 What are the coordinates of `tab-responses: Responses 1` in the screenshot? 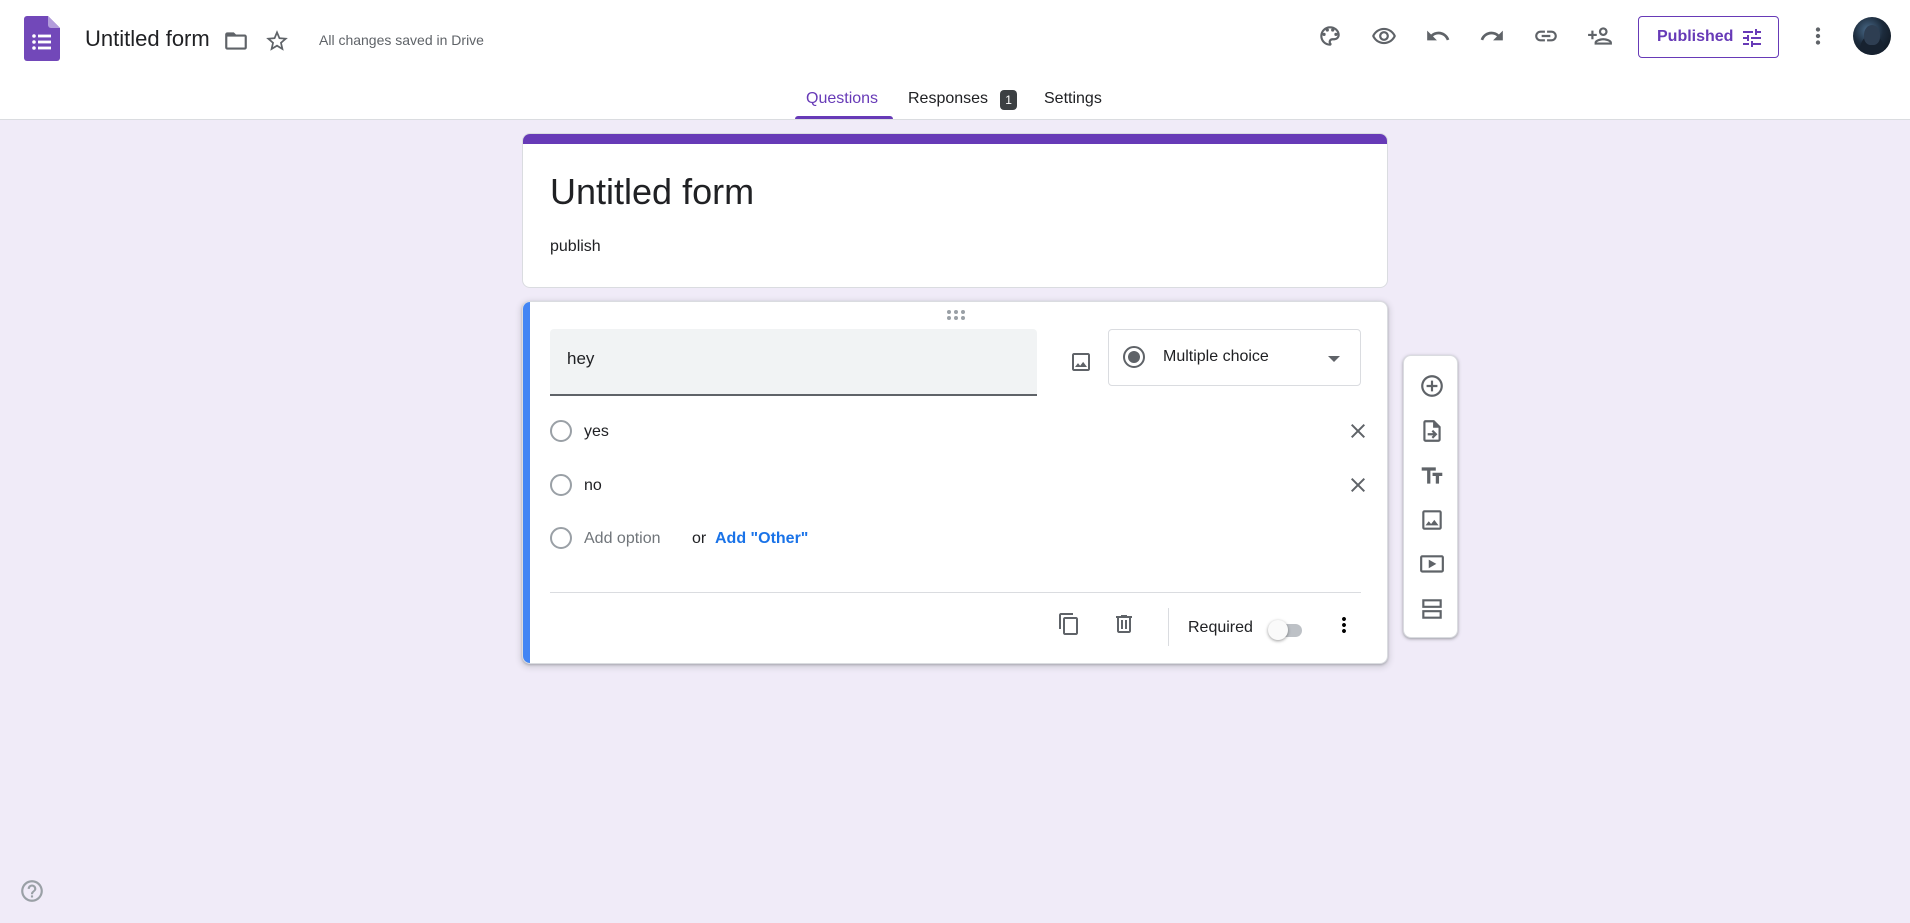 It's located at (963, 107).